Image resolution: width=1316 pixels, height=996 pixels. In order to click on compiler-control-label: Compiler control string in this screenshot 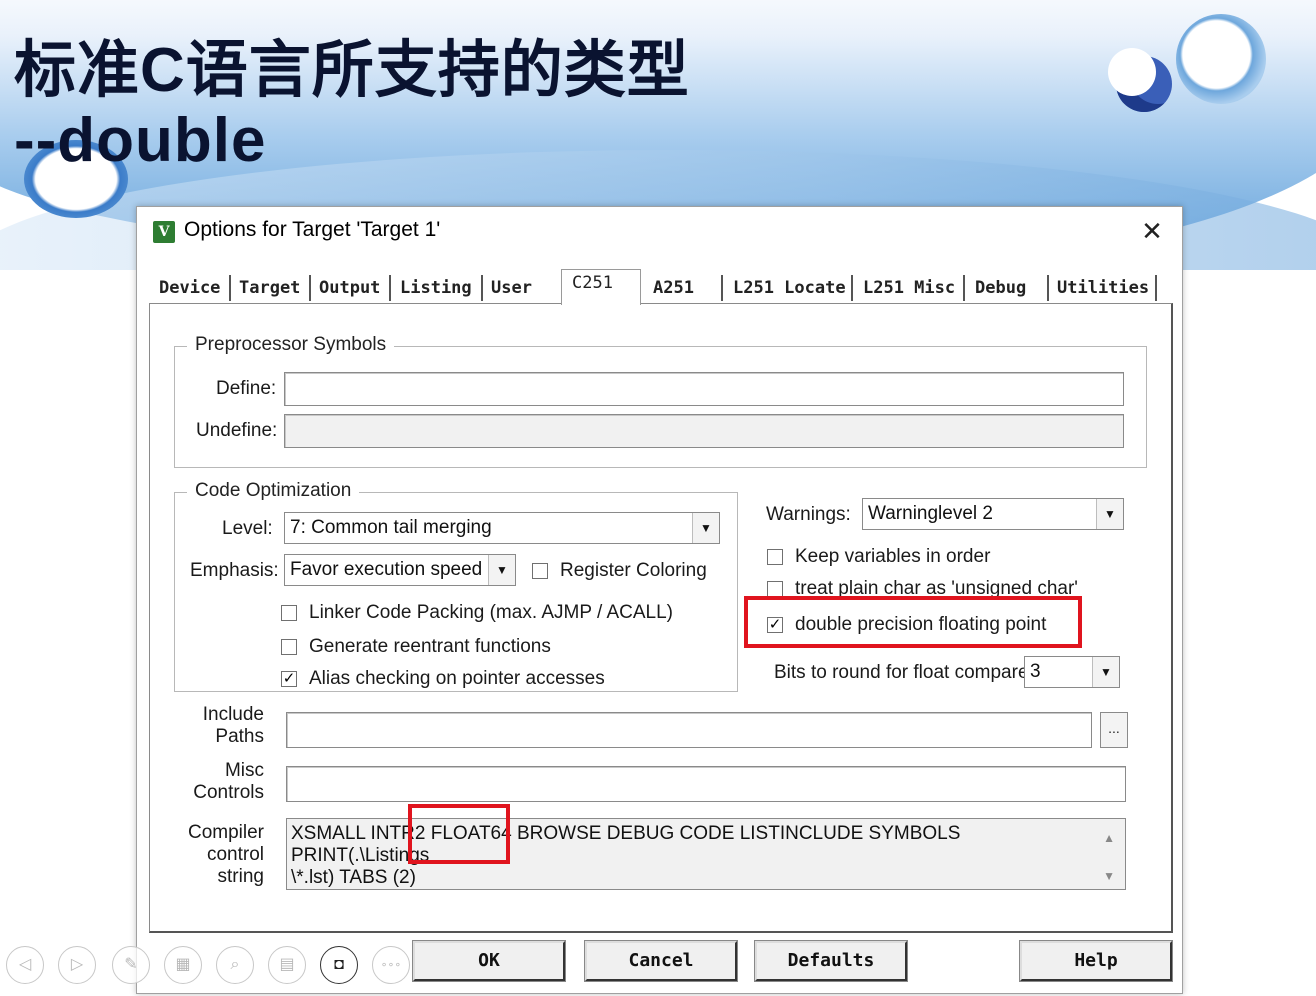, I will do `click(225, 854)`.